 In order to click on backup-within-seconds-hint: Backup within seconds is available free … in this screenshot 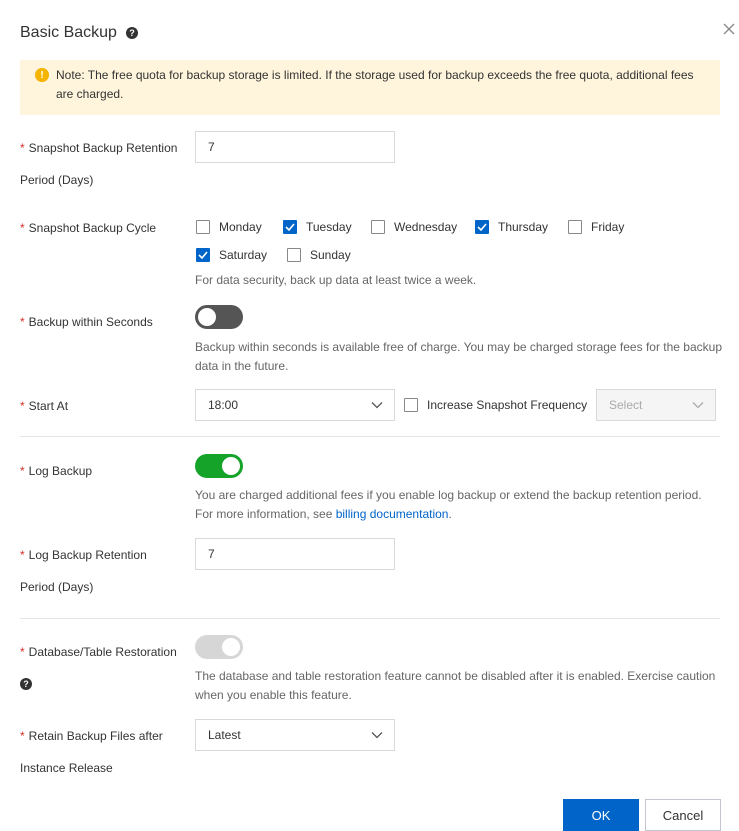, I will do `click(458, 356)`.